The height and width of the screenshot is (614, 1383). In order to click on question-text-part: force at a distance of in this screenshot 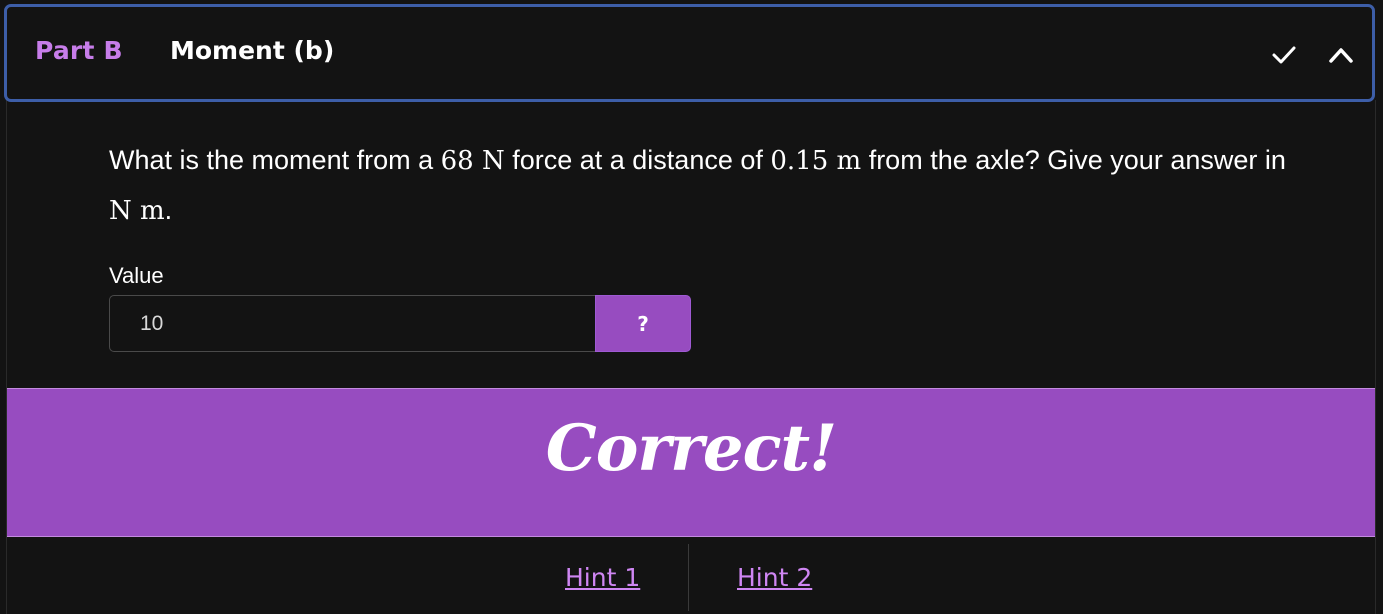, I will do `click(637, 160)`.